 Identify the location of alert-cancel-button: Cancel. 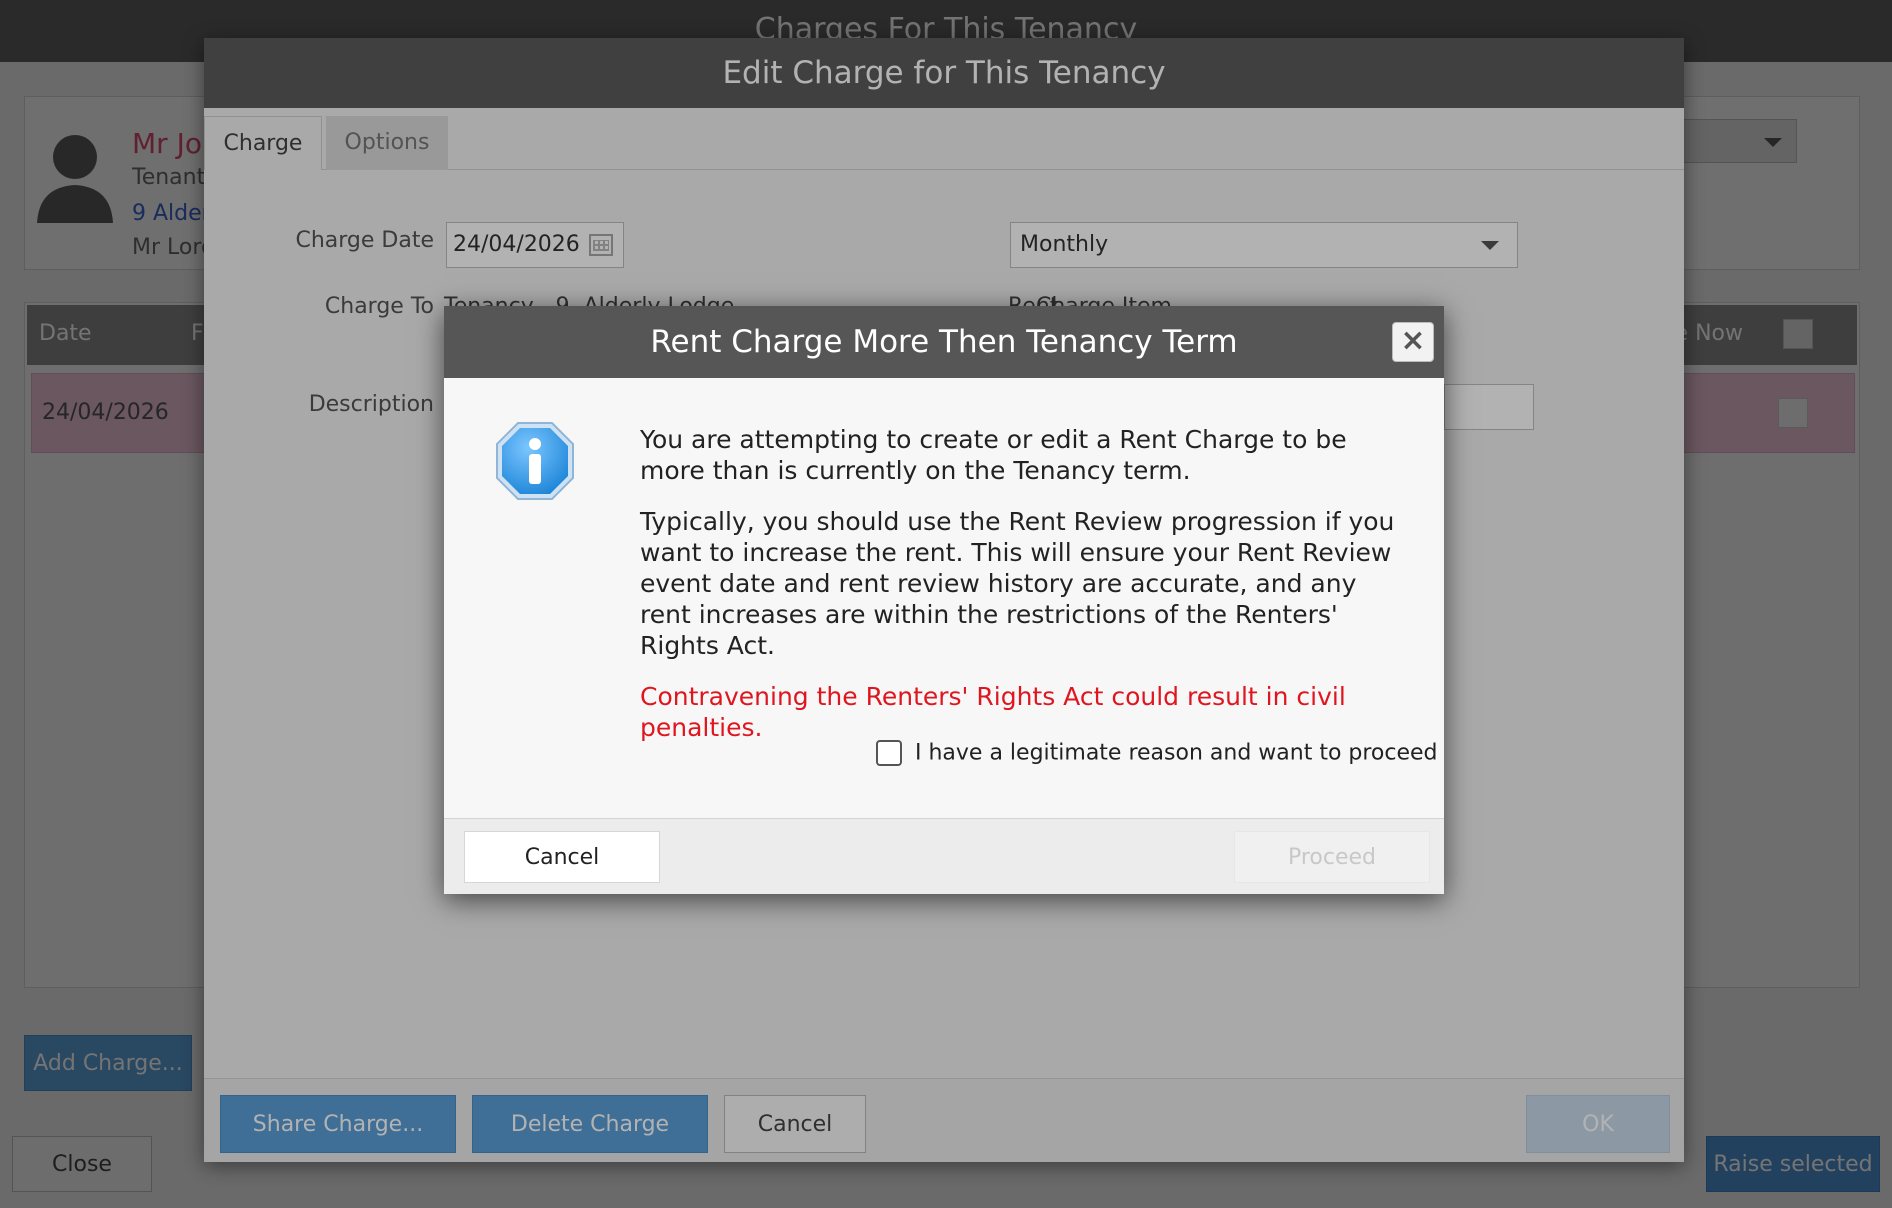
(562, 857).